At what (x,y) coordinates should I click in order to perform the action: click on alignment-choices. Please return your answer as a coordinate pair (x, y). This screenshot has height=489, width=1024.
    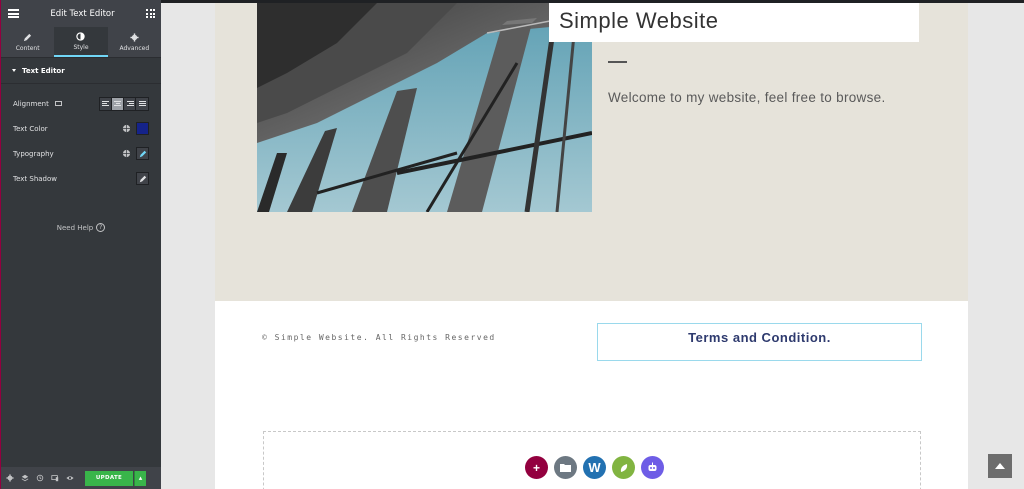
    Looking at the image, I should click on (124, 103).